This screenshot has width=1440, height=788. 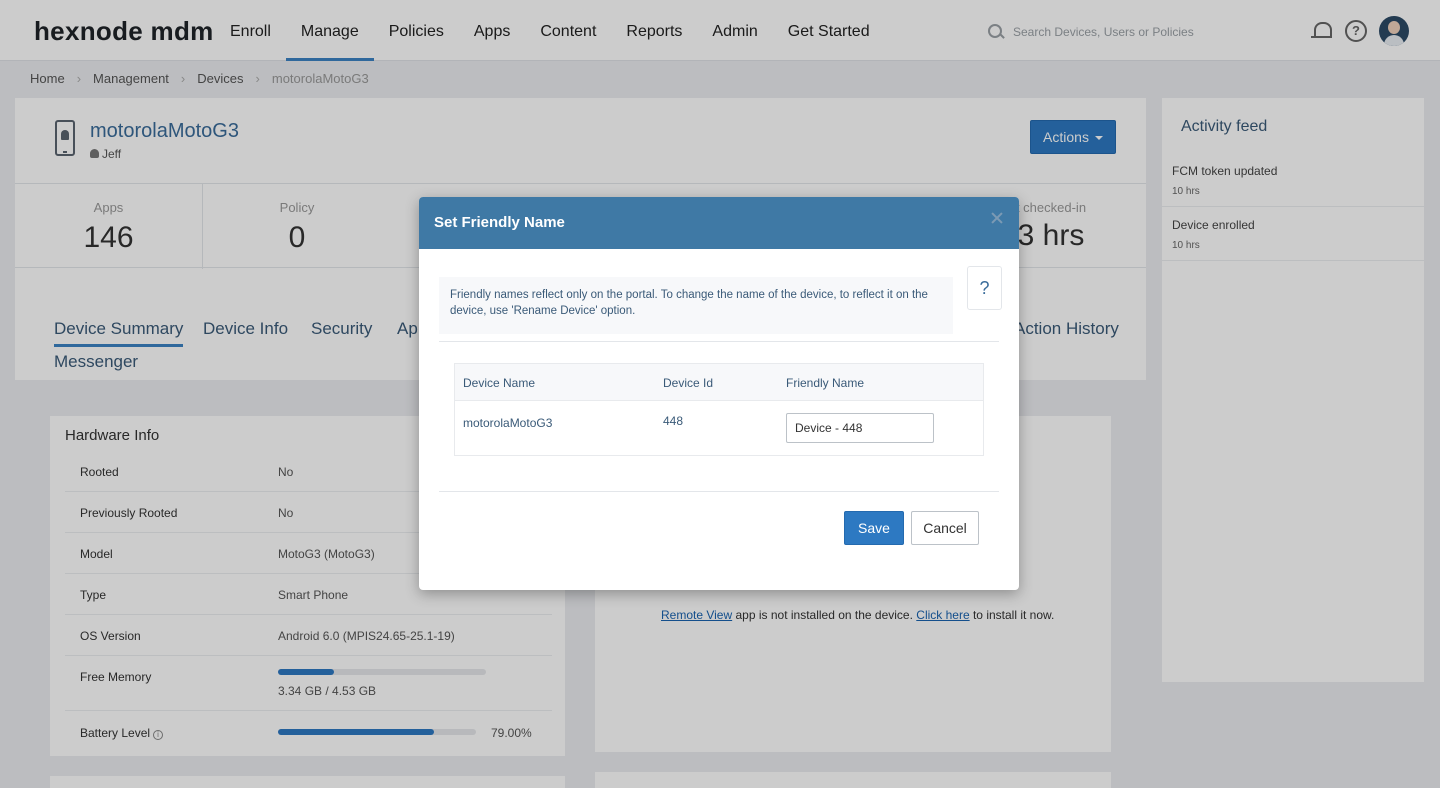 I want to click on table-header: Device Name Device Id Friendly Name, so click(x=719, y=382).